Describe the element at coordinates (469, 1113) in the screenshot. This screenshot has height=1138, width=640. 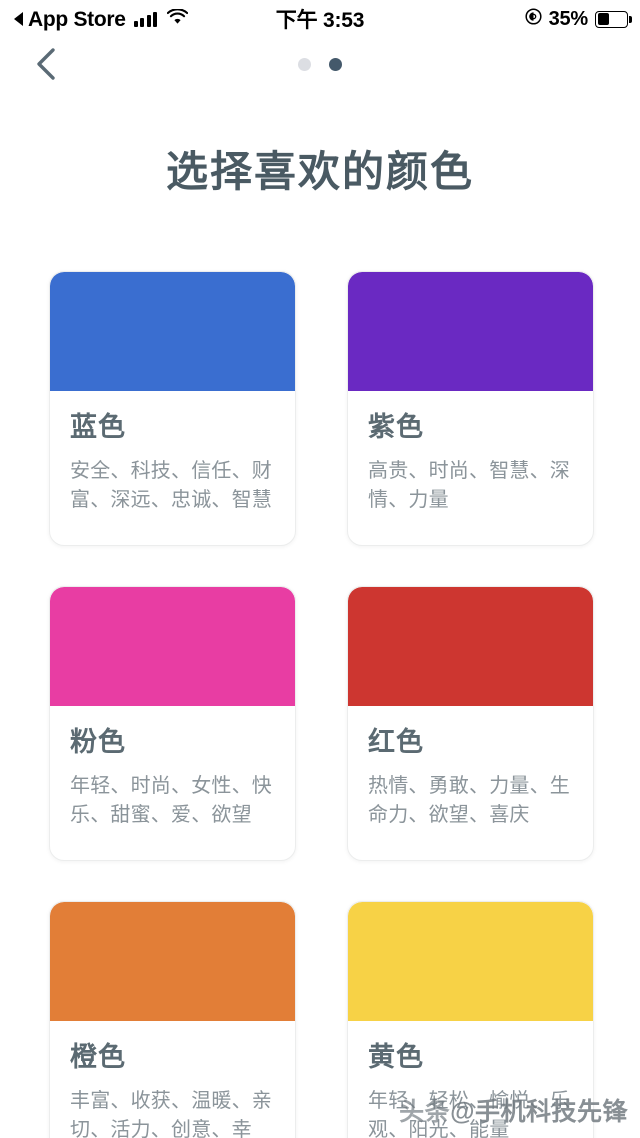
I see `color-description-label: 年轻、轻松、愉悦、乐观、阳光、能量` at that location.